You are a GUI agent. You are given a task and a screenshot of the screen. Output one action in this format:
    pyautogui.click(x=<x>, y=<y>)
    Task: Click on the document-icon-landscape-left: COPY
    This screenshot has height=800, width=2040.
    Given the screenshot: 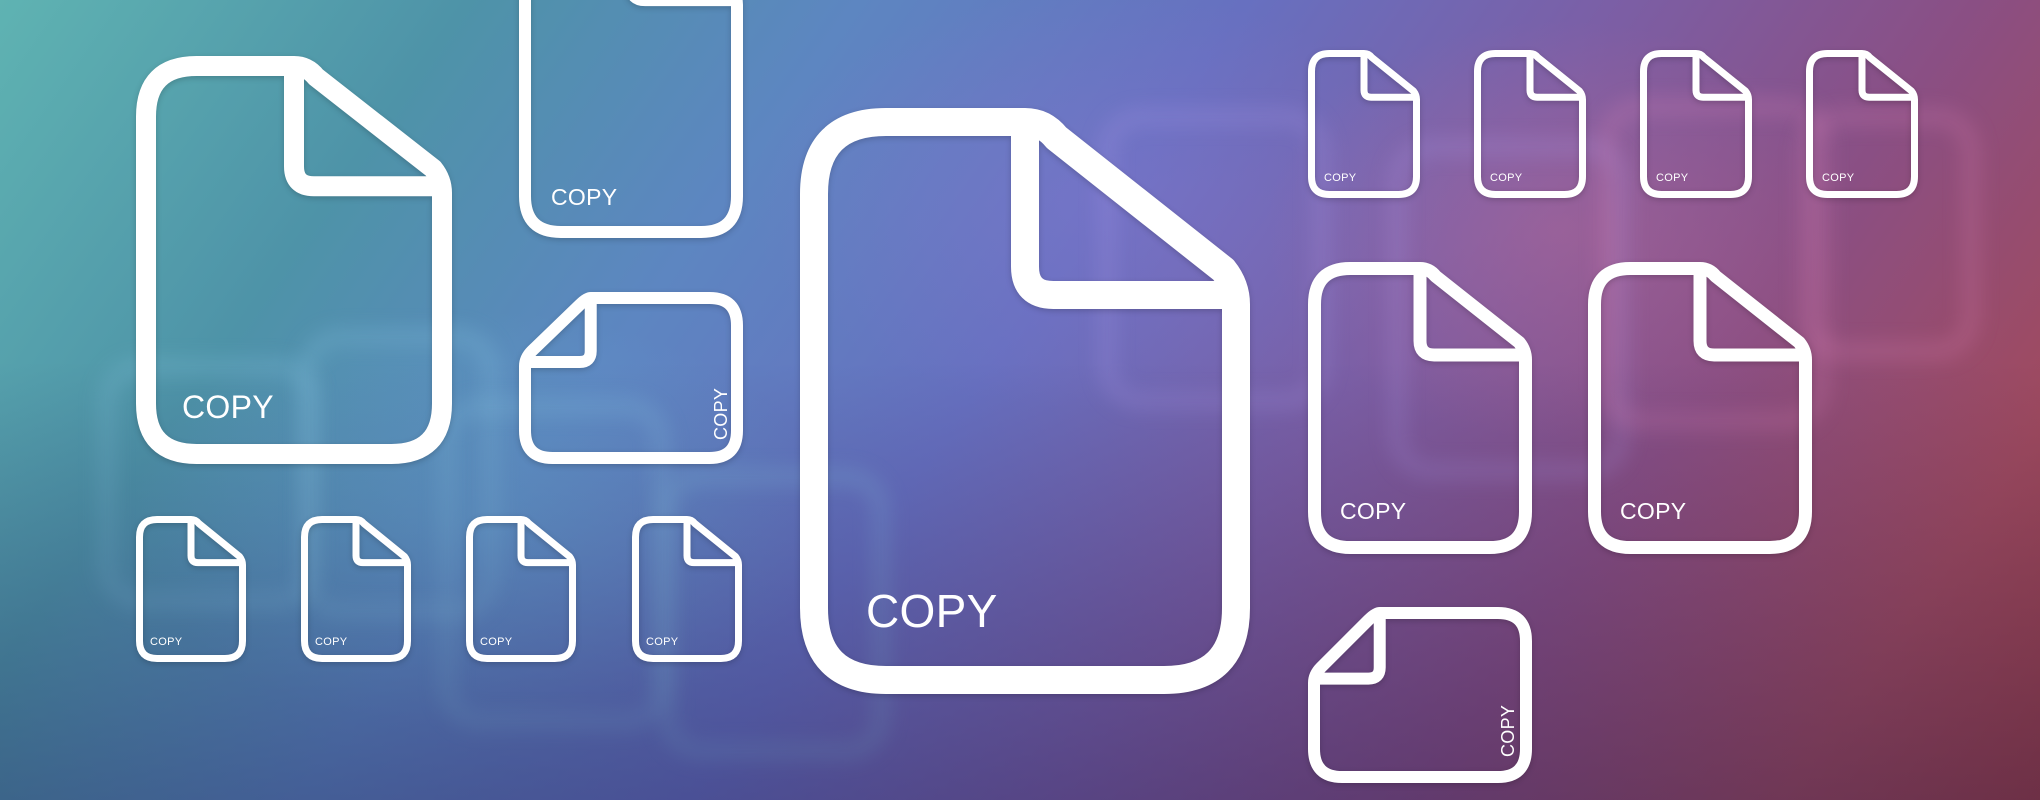 What is the action you would take?
    pyautogui.click(x=631, y=378)
    